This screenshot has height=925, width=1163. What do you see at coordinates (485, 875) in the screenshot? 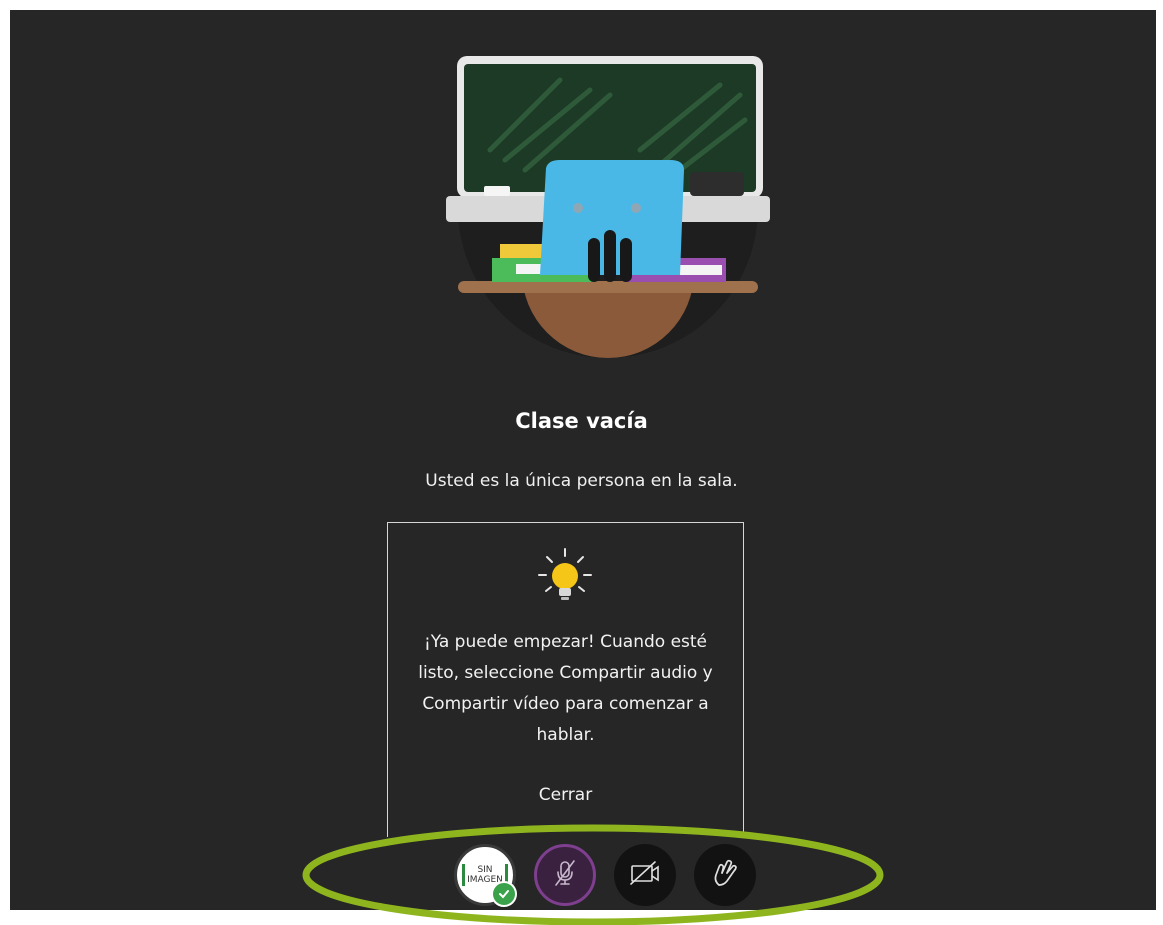
I see `profile-avatar-button: SIN IMAGEN` at bounding box center [485, 875].